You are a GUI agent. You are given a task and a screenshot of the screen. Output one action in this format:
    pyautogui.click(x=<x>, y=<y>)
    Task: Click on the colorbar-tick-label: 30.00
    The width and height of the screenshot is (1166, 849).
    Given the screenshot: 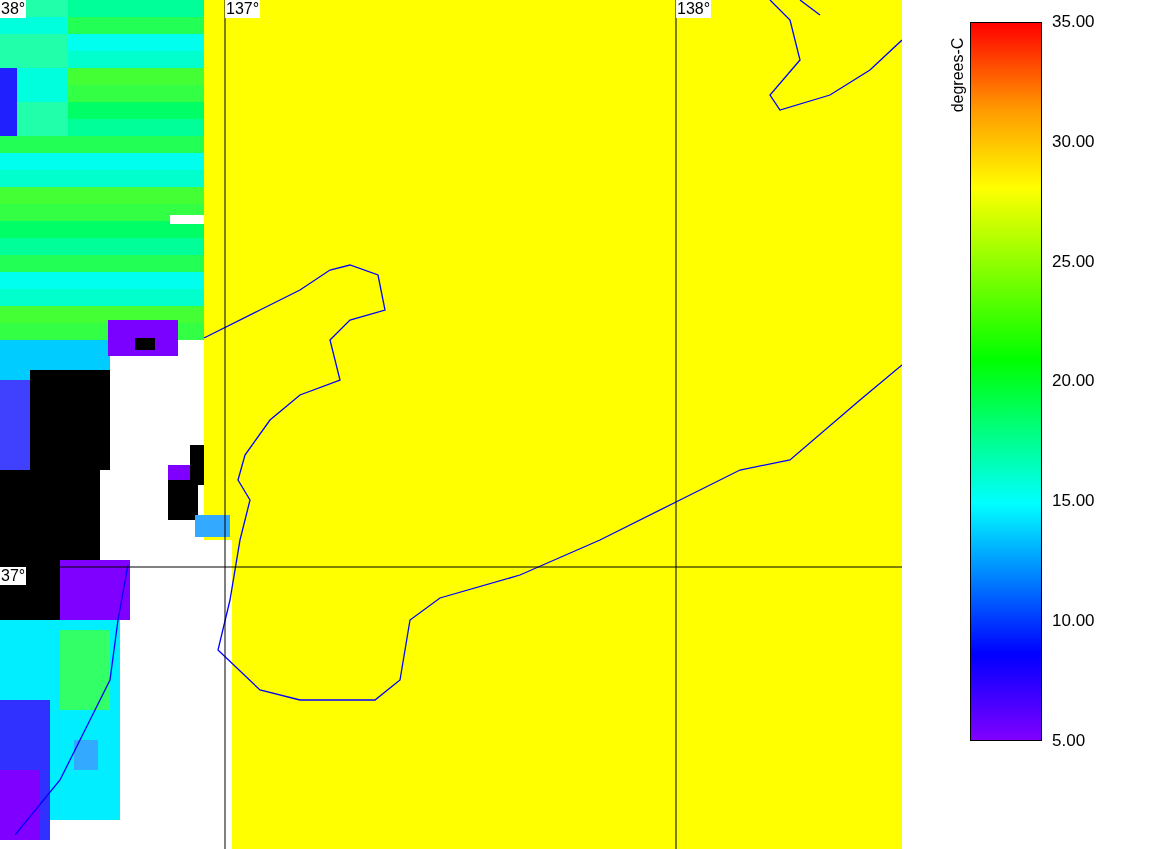 What is the action you would take?
    pyautogui.click(x=1073, y=141)
    